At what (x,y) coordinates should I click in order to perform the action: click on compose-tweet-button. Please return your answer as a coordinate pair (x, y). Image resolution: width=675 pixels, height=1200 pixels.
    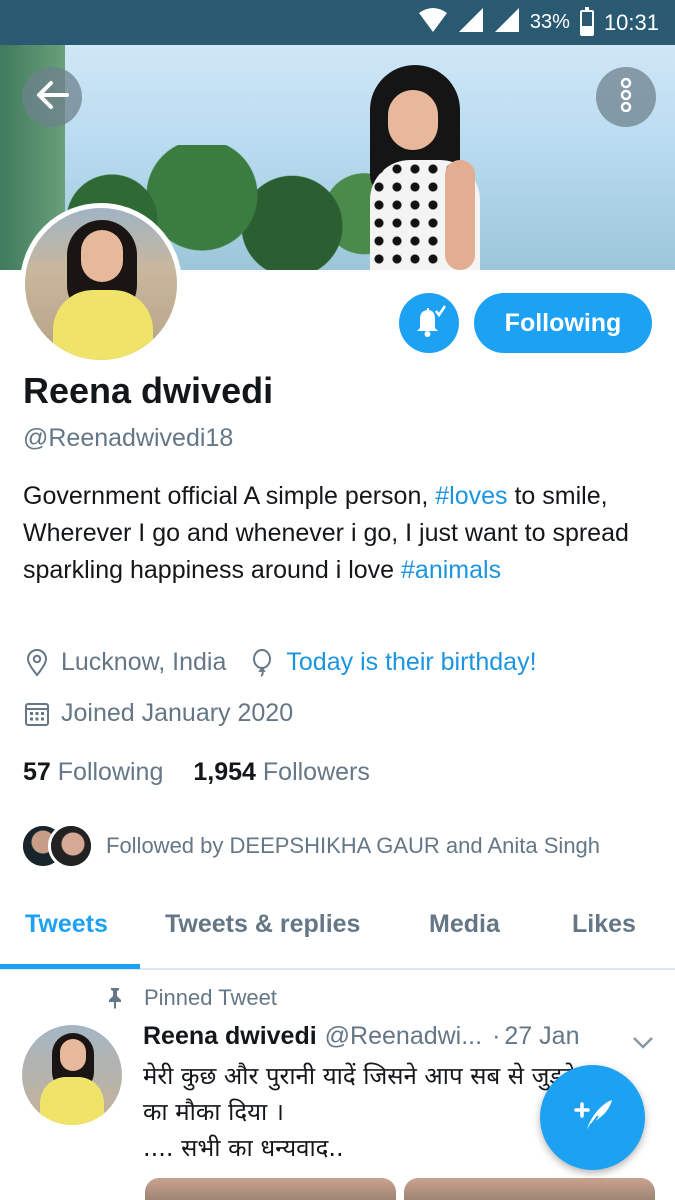
    Looking at the image, I should click on (592, 1117).